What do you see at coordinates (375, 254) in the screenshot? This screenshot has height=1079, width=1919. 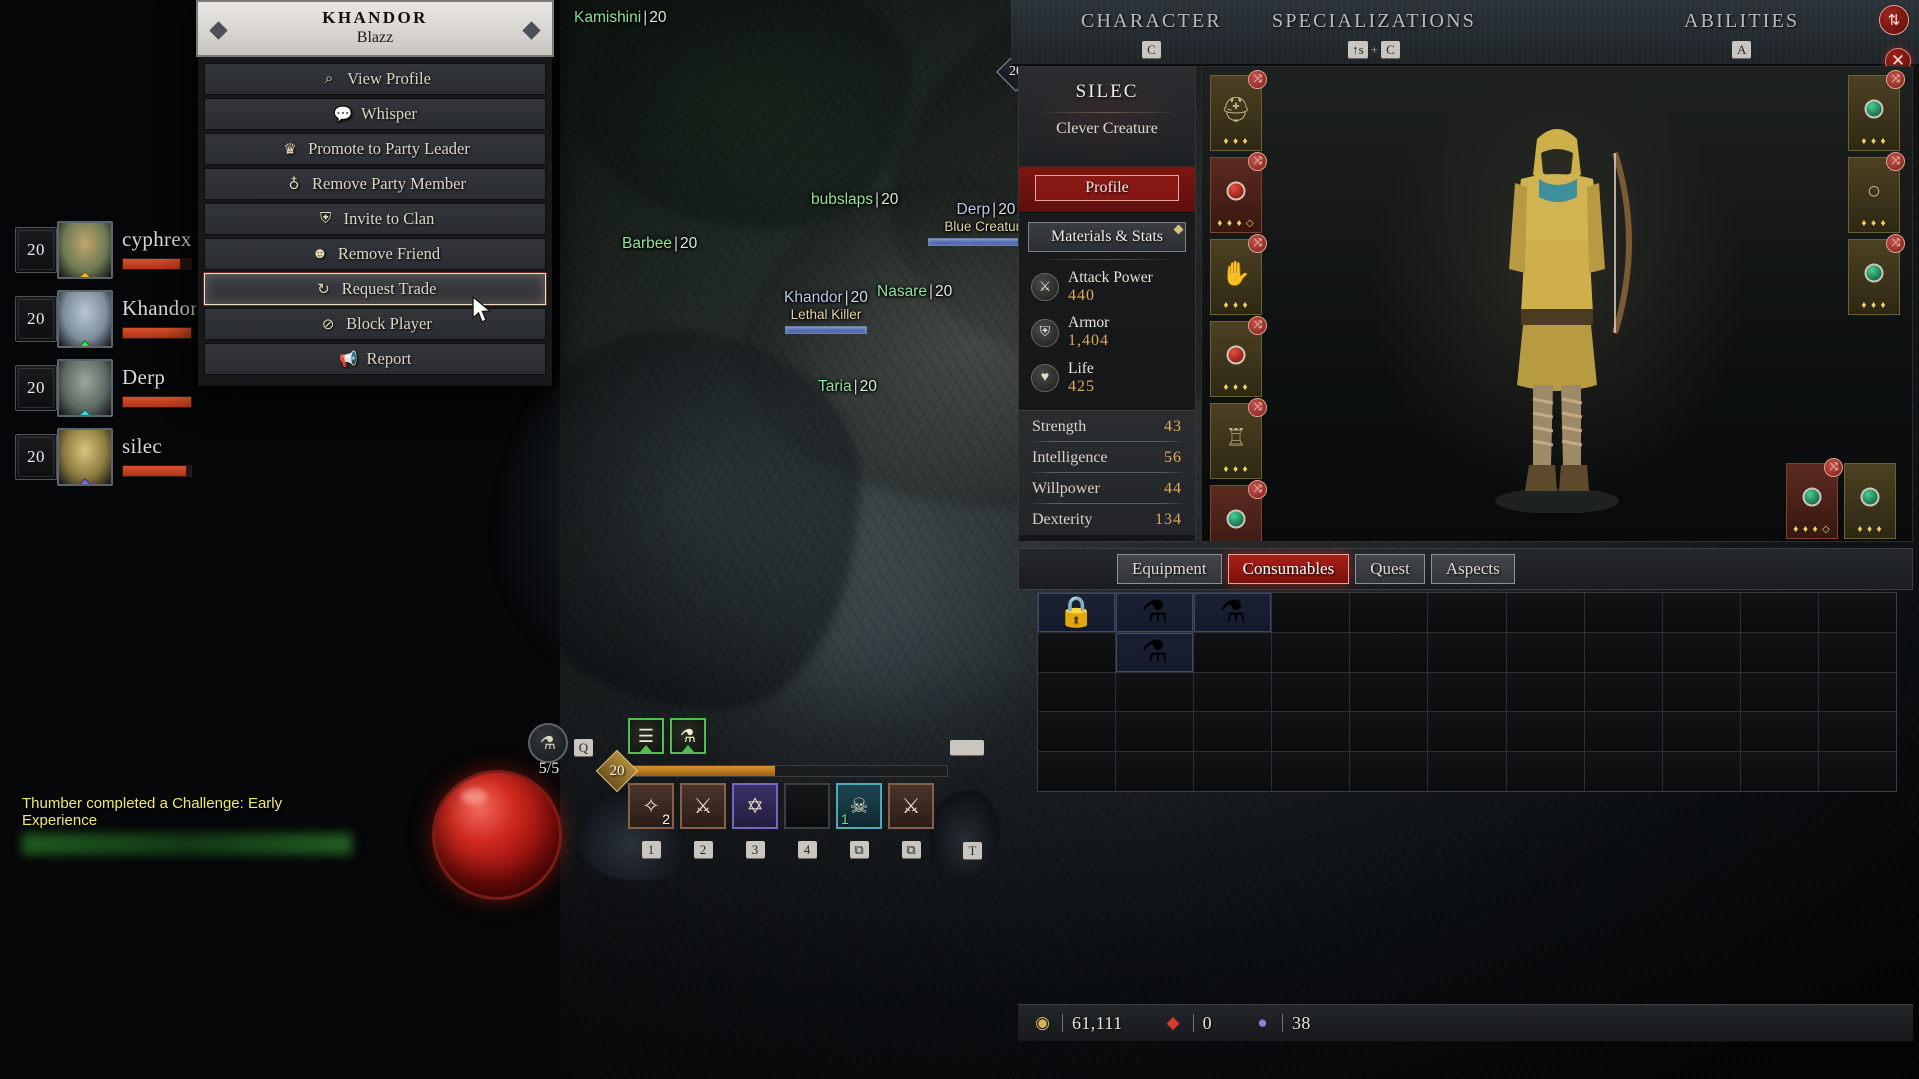 I see `context-menu-item-remove-friend: ☻ Remove Friend` at bounding box center [375, 254].